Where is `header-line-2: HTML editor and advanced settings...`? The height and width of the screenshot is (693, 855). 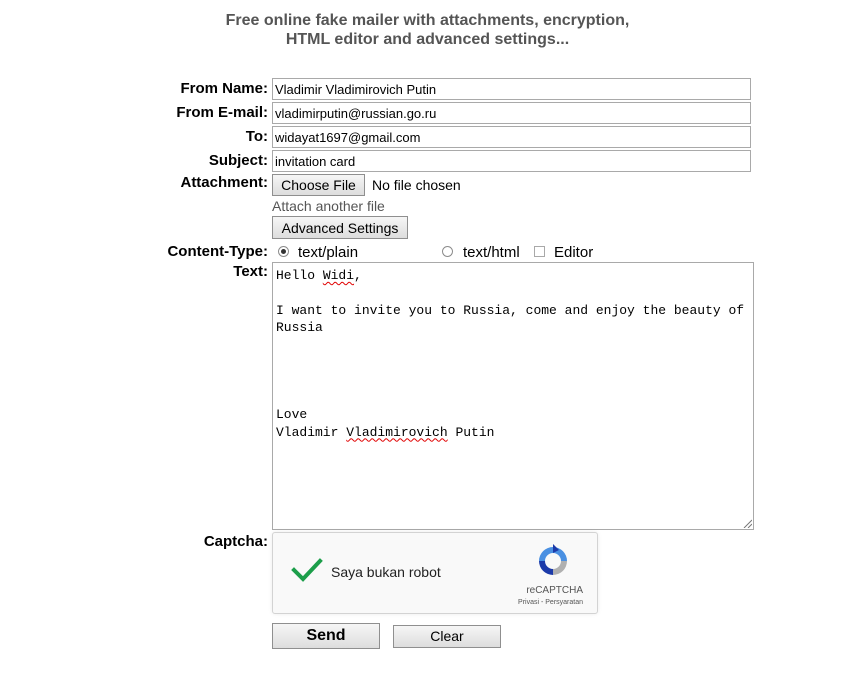
header-line-2: HTML editor and advanced settings... is located at coordinates (427, 39).